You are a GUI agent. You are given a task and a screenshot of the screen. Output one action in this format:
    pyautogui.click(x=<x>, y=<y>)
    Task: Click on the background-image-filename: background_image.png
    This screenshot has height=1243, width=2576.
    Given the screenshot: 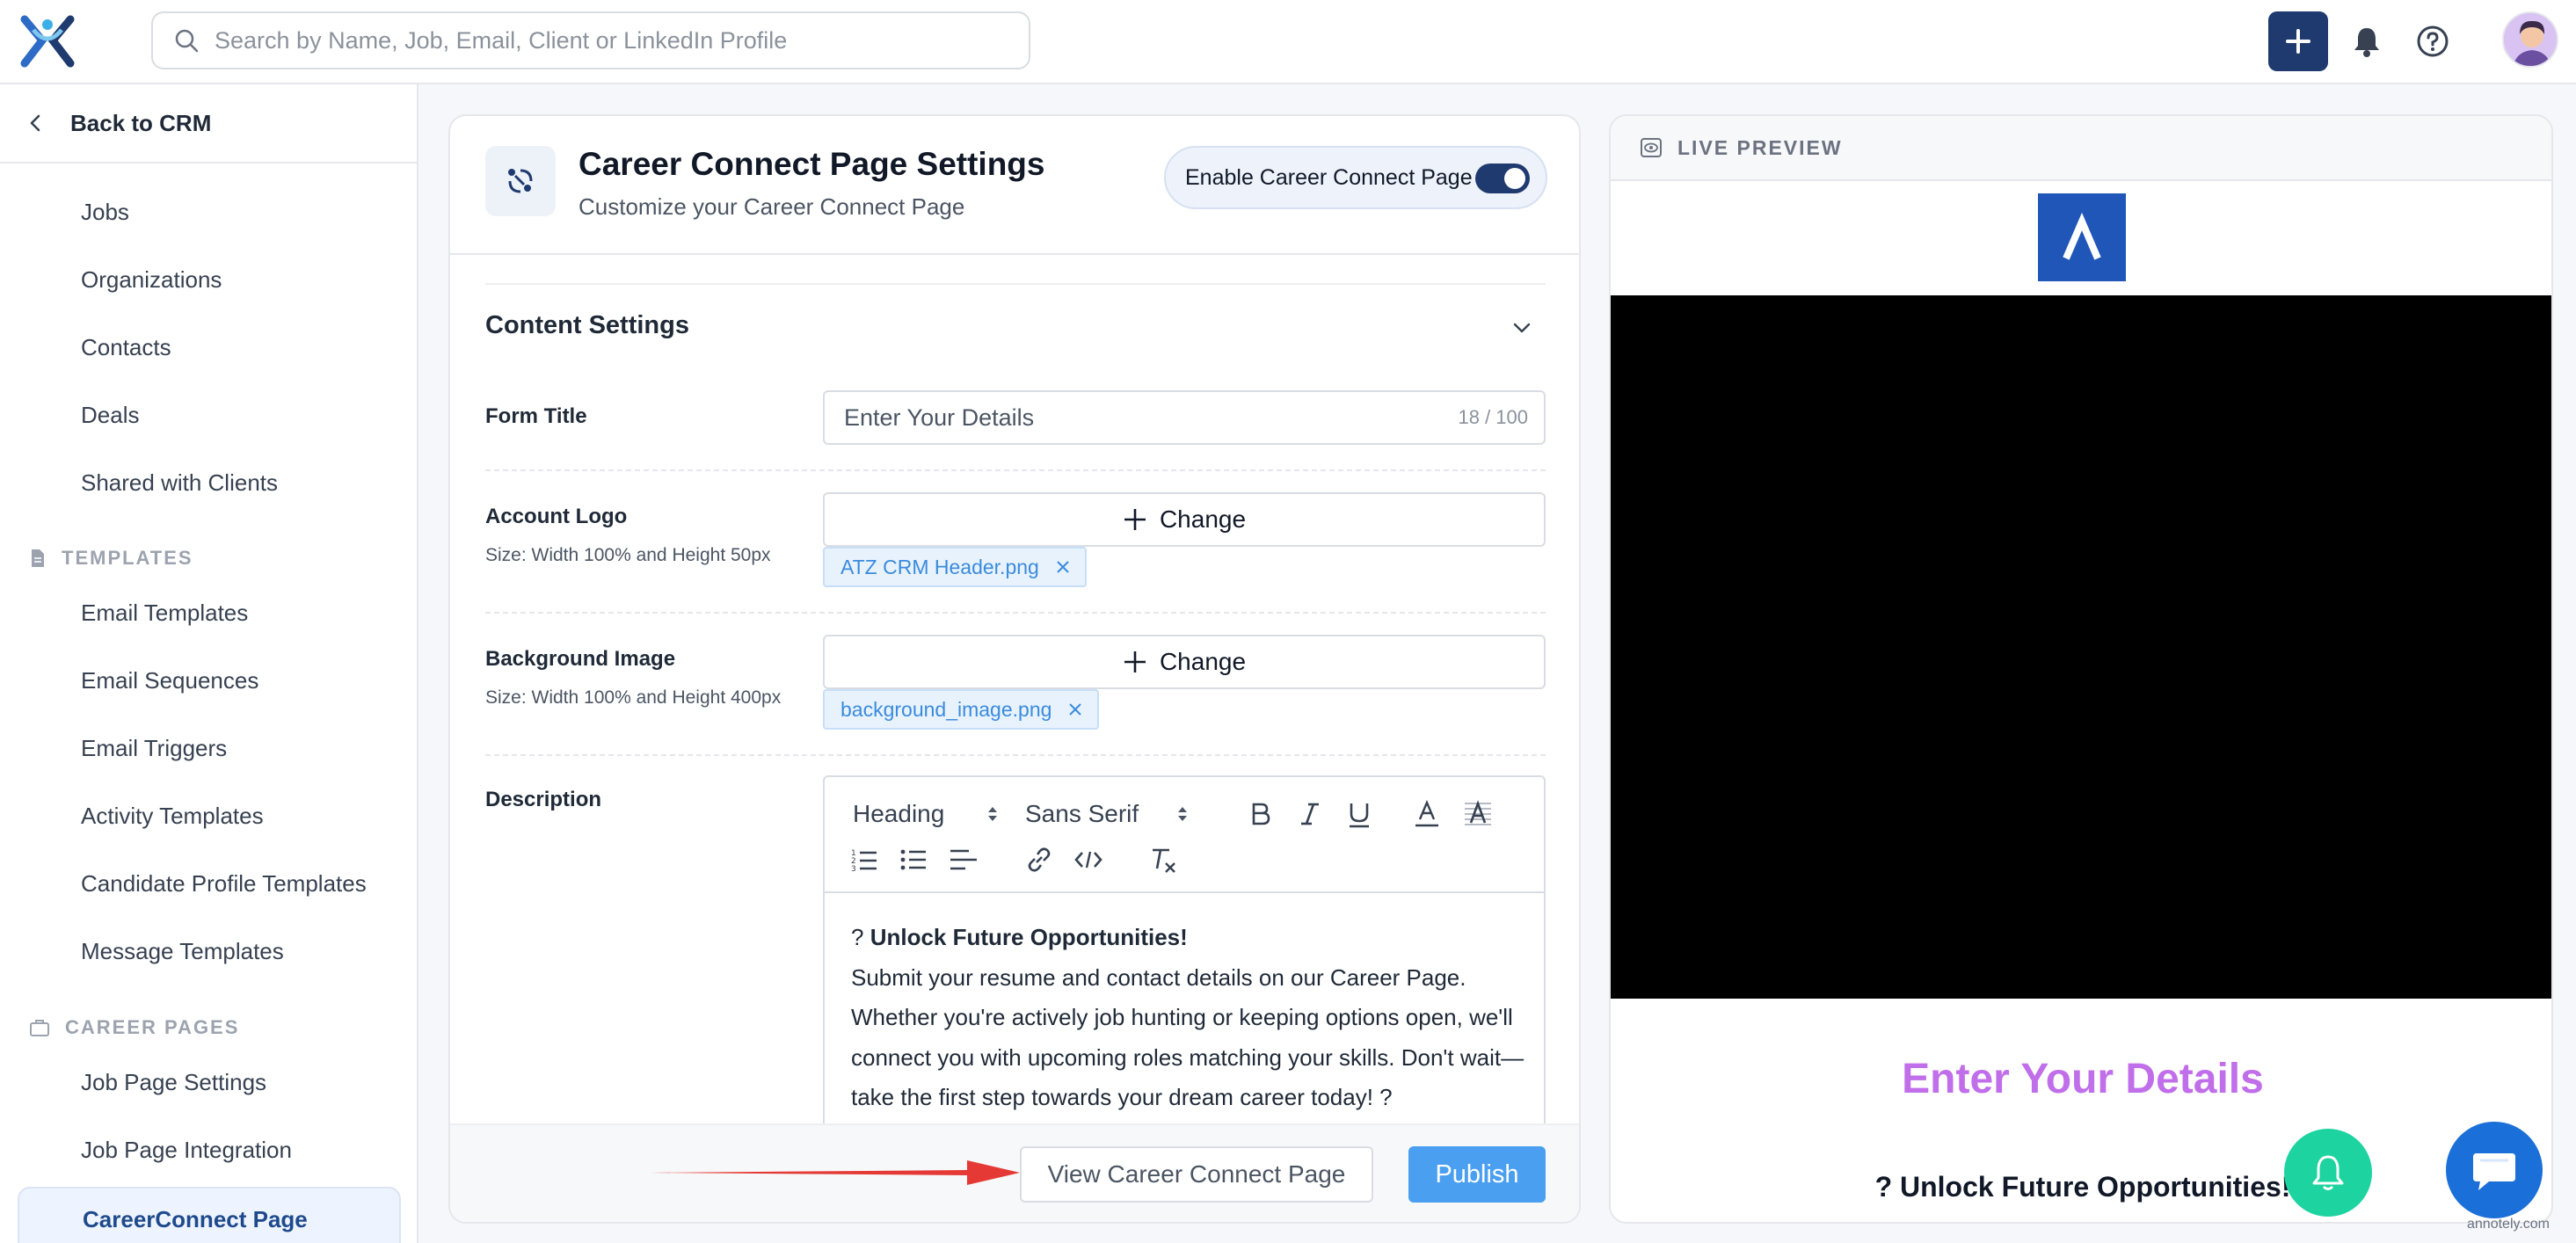 What is the action you would take?
    pyautogui.click(x=946, y=709)
    